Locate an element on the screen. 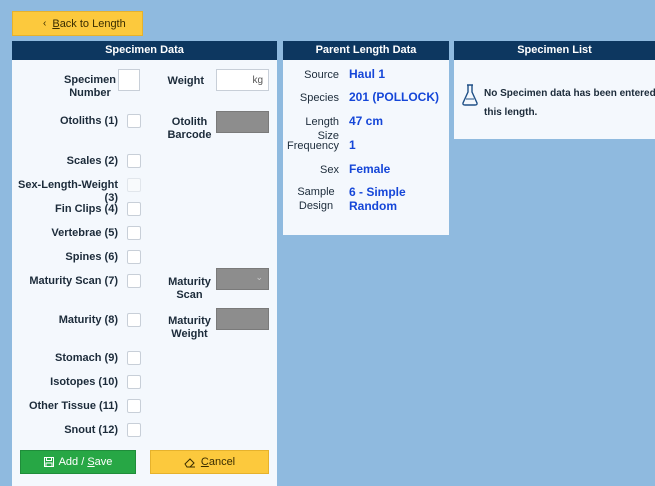 This screenshot has height=486, width=655. back-to-length-button: ‹ Back to Length is located at coordinates (77, 23).